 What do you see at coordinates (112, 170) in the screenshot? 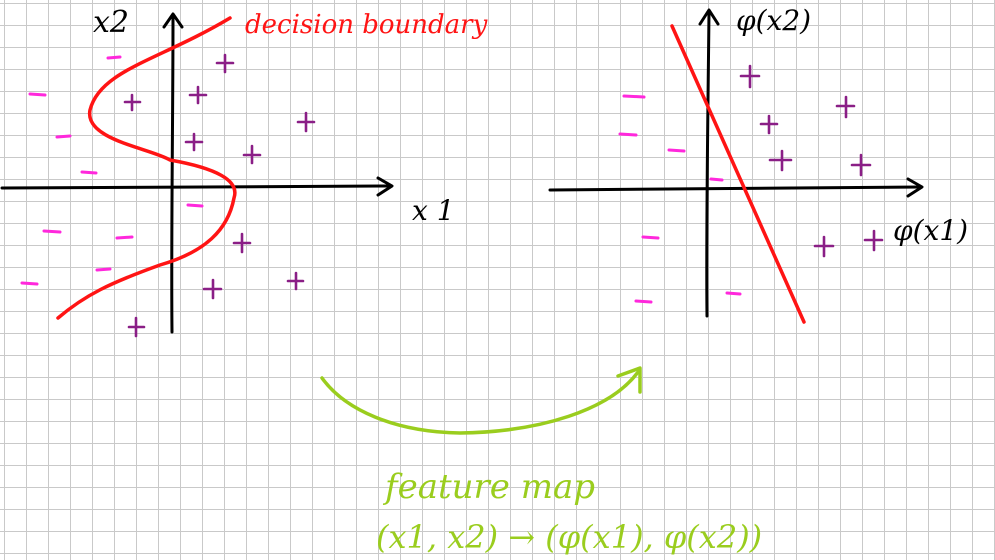
I see `left-minus-samples` at bounding box center [112, 170].